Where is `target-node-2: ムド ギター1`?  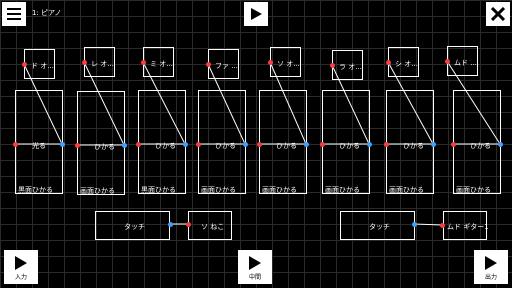 target-node-2: ムド ギター1 is located at coordinates (466, 225).